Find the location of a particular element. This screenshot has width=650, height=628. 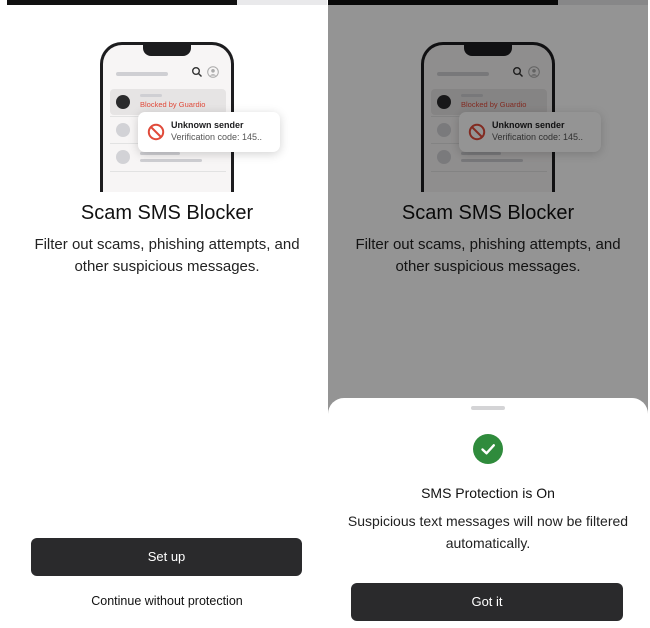

checkmark-icon is located at coordinates (488, 449).